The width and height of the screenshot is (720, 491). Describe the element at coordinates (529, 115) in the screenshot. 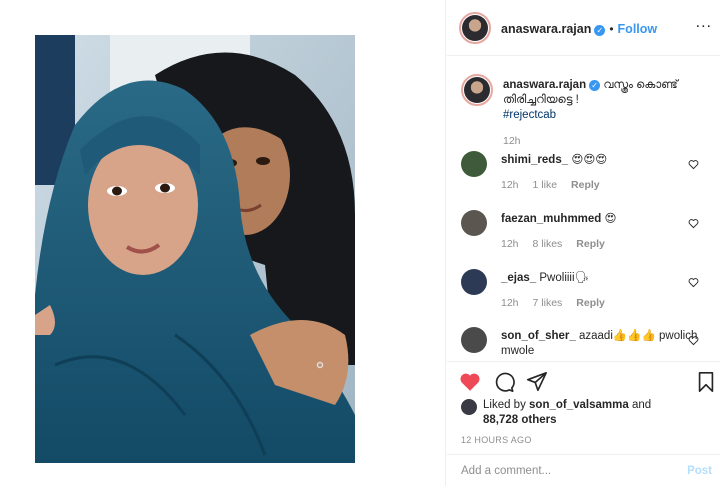

I see `caption-hashtag: #rejectcab` at that location.